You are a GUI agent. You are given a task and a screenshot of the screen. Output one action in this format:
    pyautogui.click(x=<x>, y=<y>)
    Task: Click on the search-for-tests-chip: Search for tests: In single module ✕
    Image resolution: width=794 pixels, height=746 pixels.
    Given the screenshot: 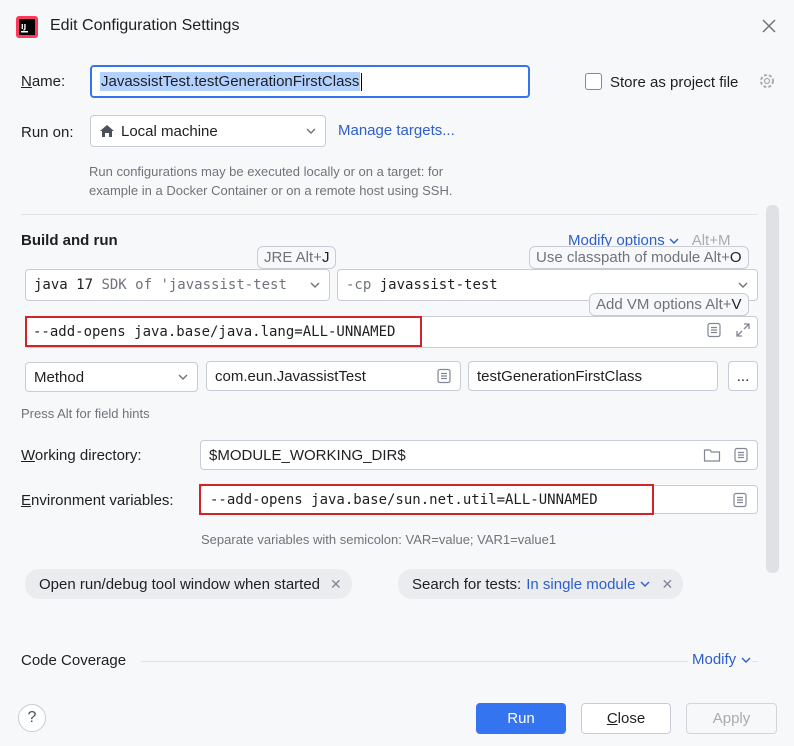 What is the action you would take?
    pyautogui.click(x=541, y=584)
    